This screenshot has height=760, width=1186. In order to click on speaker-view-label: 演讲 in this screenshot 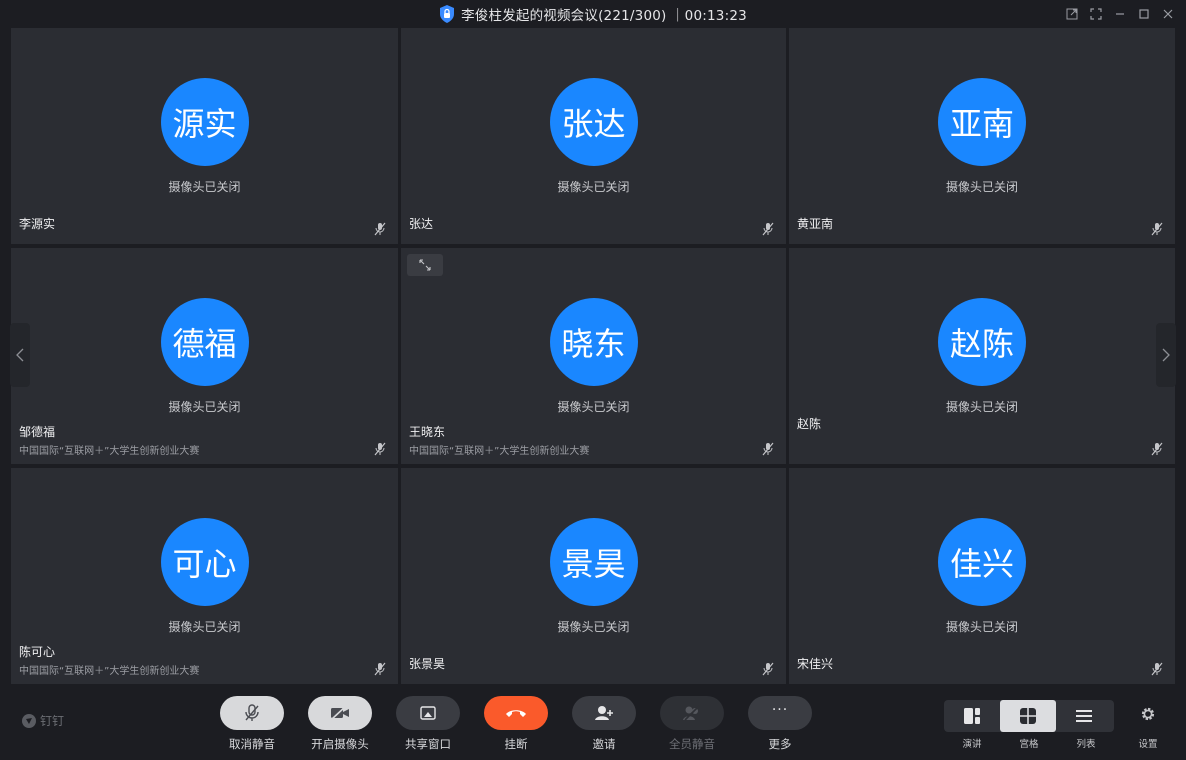, I will do `click(972, 744)`.